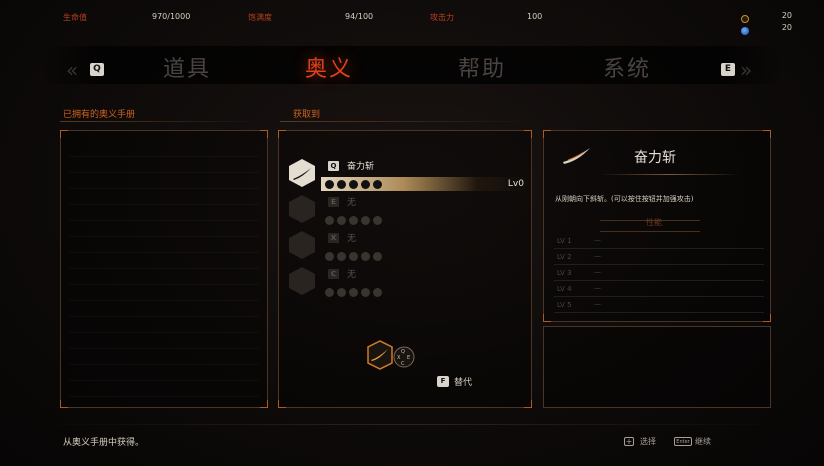  I want to click on gold-count: 20, so click(786, 15).